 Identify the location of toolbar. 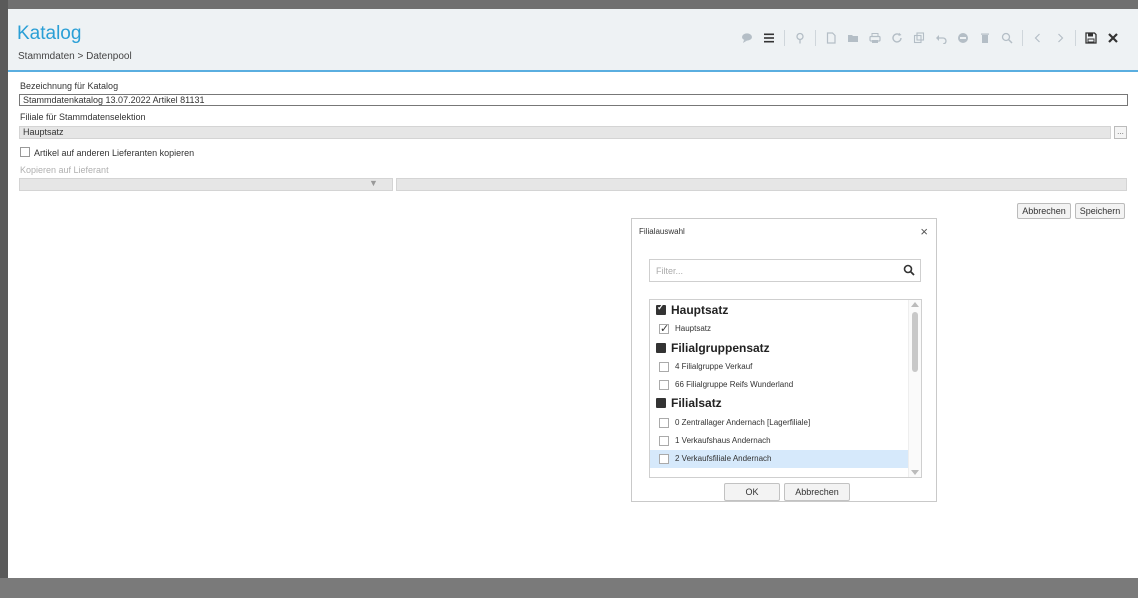
(930, 38).